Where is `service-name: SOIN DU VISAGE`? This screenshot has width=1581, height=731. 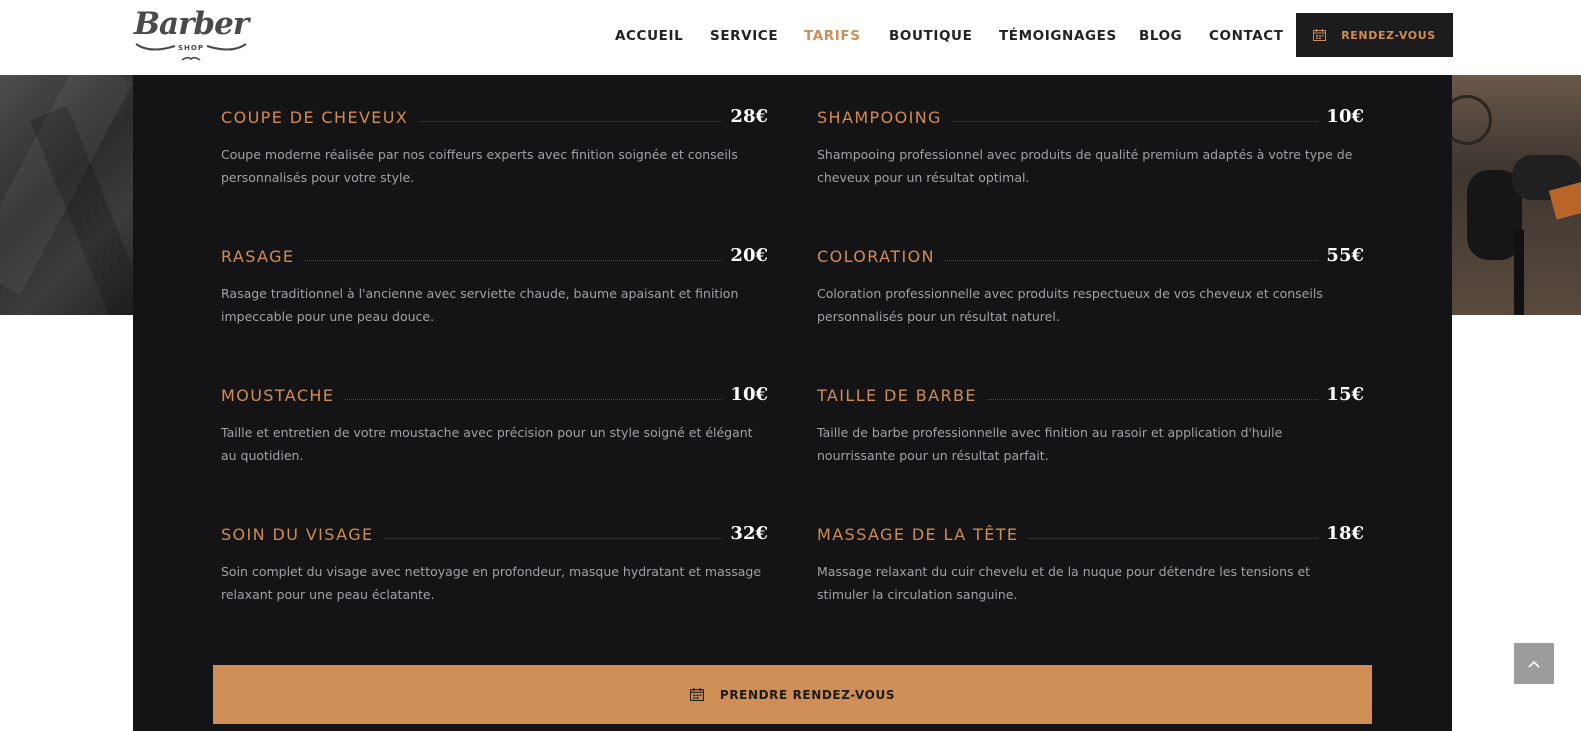
service-name: SOIN DU VISAGE is located at coordinates (302, 535).